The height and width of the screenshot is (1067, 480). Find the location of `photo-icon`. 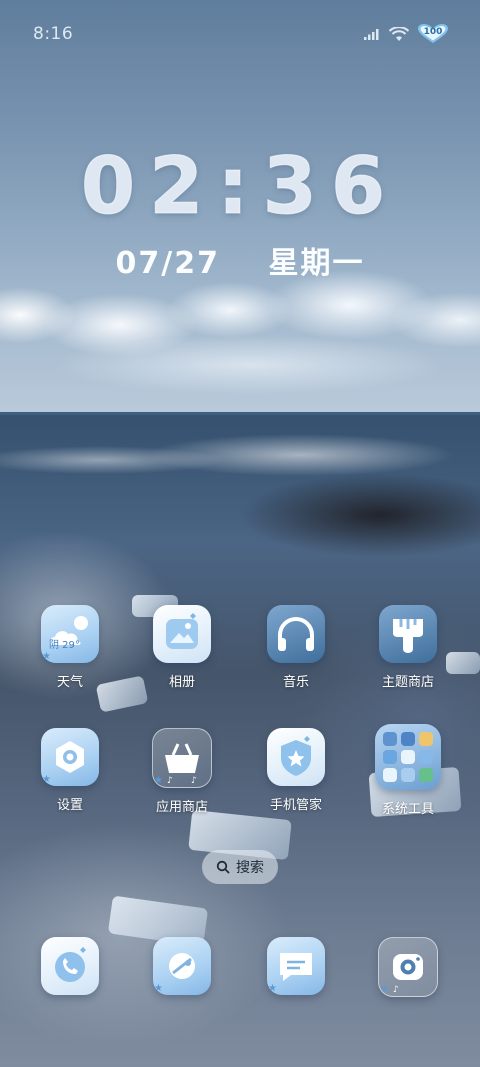

photo-icon is located at coordinates (182, 634).